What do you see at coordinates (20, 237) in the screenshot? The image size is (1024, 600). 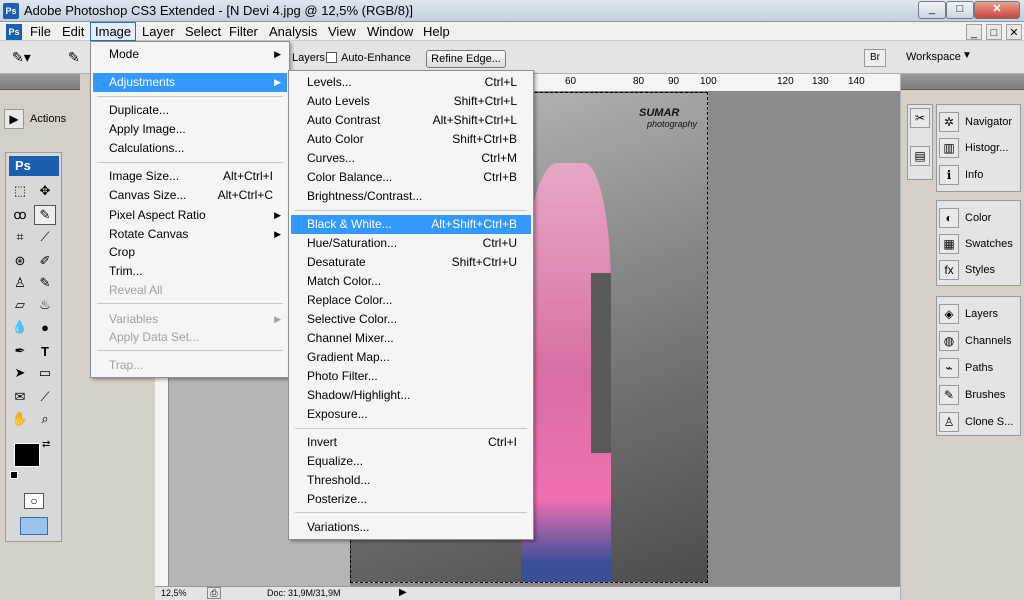 I see `crop-tool-icon: ⌗` at bounding box center [20, 237].